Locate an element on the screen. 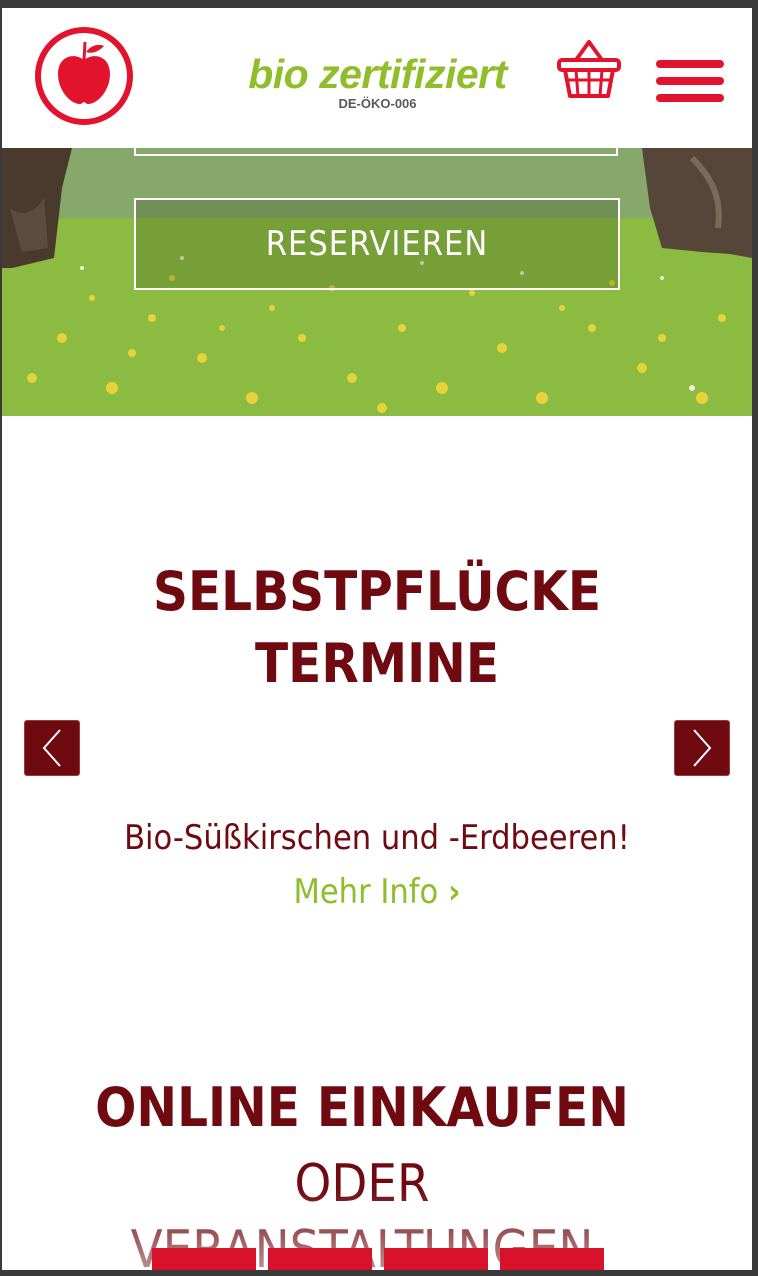 Image resolution: width=758 pixels, height=1276 pixels. reserve-button: RESERVIEREN is located at coordinates (377, 244).